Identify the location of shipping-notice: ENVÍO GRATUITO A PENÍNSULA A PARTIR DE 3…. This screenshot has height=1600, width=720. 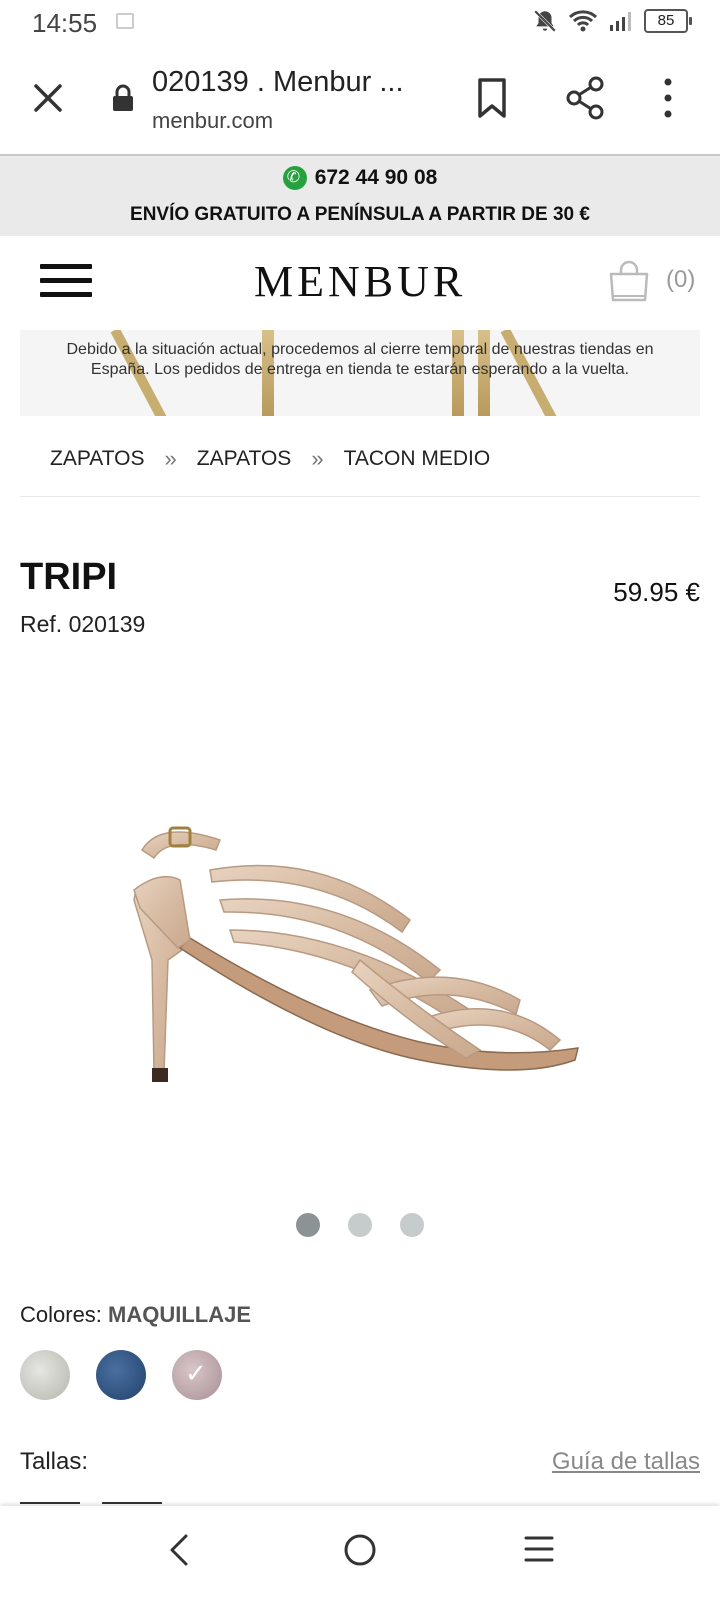
(360, 214).